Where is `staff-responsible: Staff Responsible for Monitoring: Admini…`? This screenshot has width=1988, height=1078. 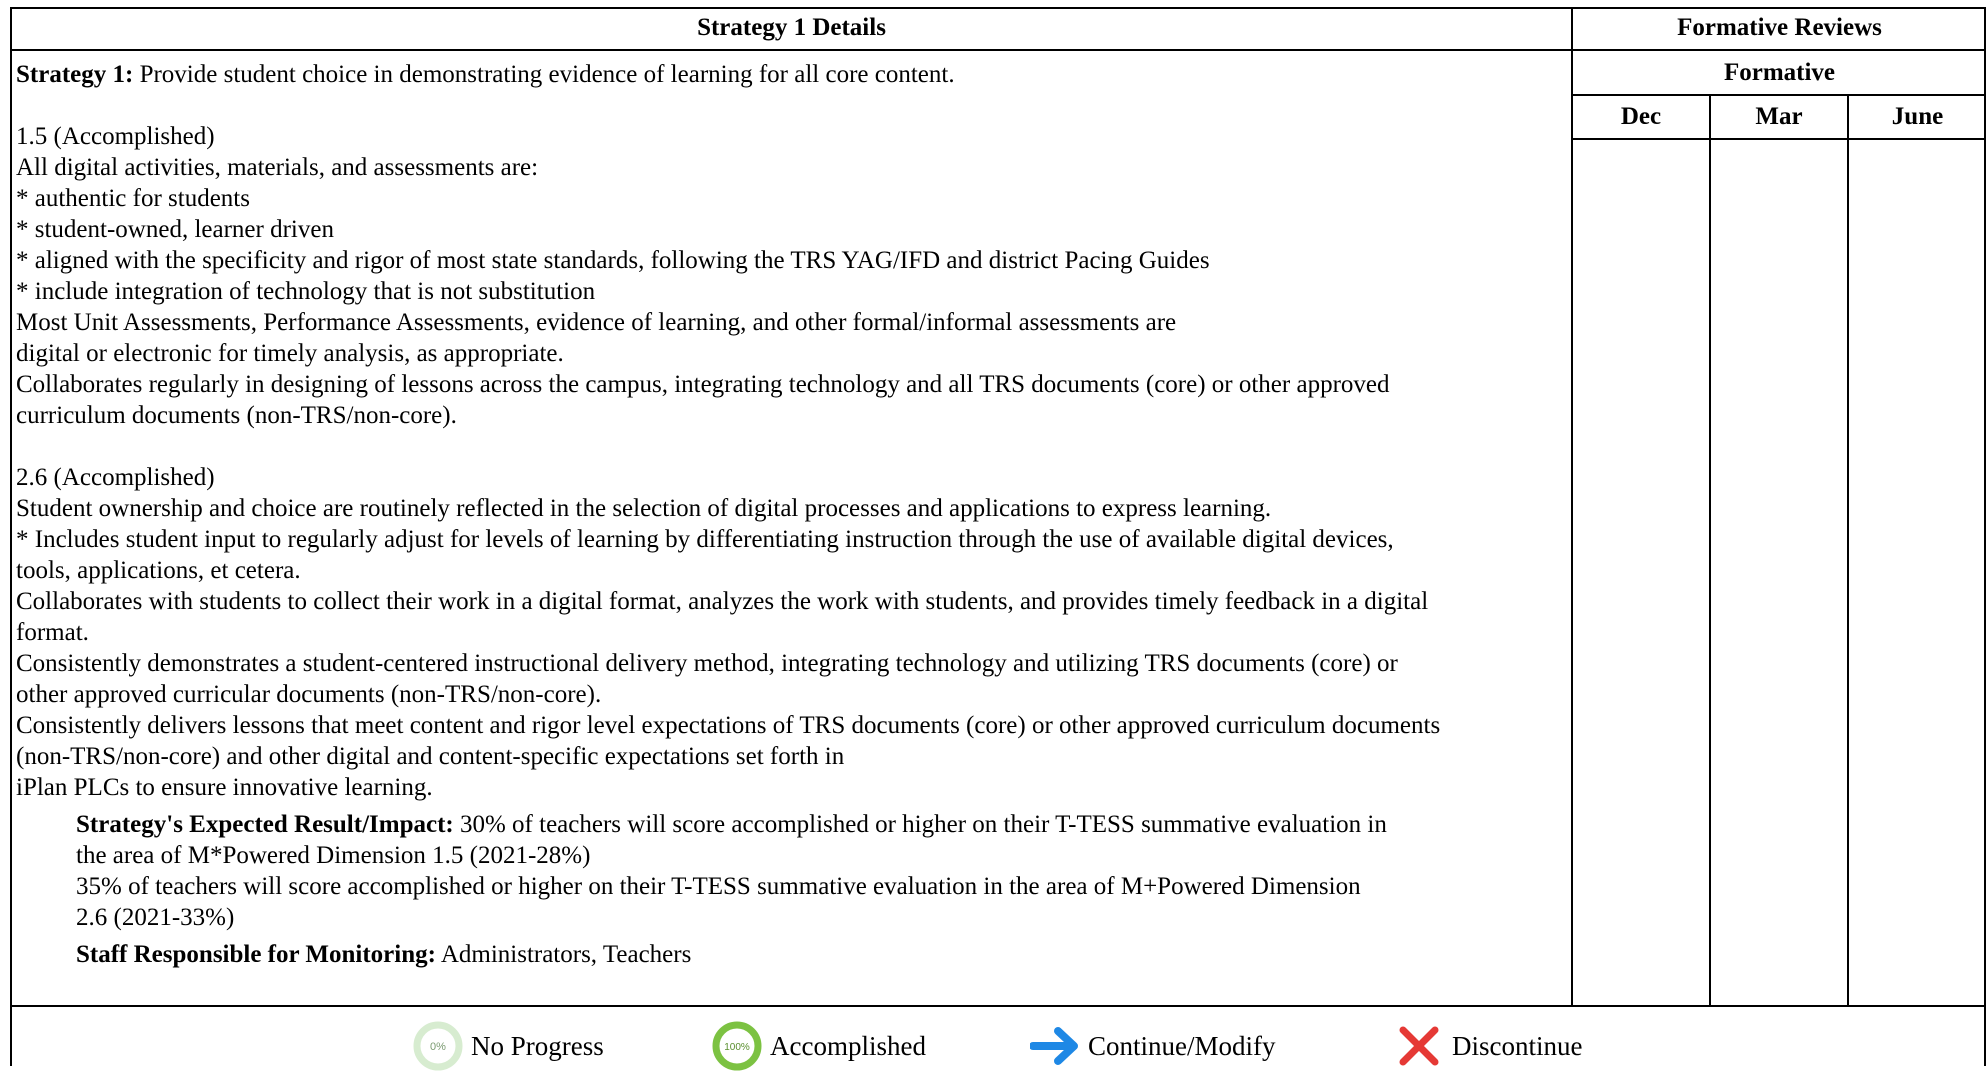 staff-responsible: Staff Responsible for Monitoring: Admini… is located at coordinates (796, 954).